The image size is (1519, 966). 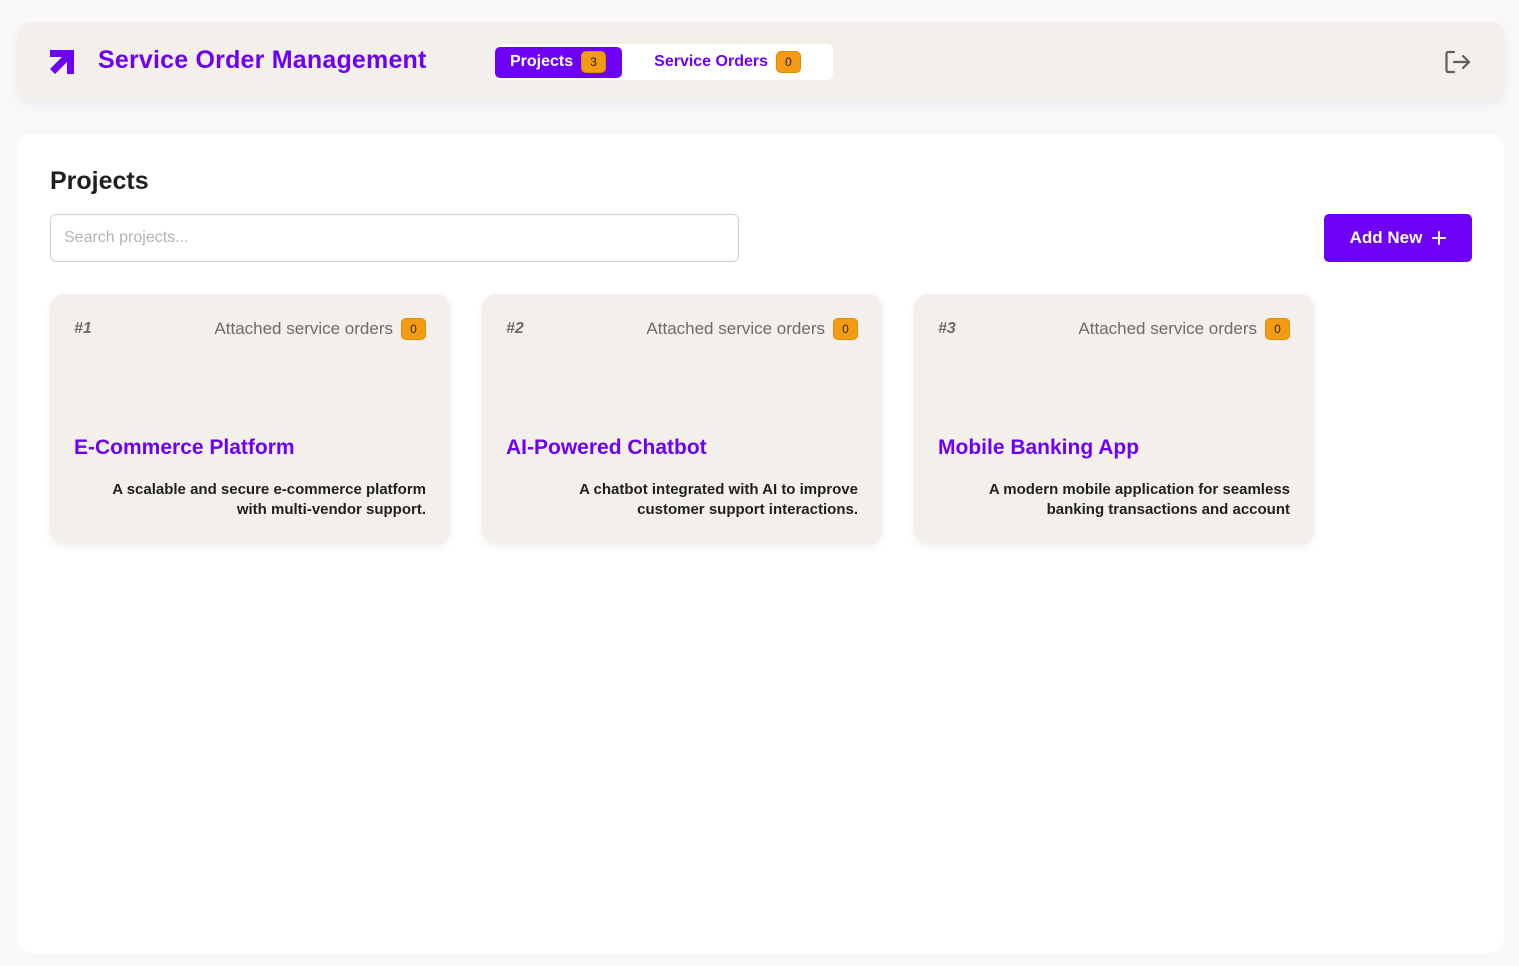 I want to click on project-number: #2, so click(x=515, y=328).